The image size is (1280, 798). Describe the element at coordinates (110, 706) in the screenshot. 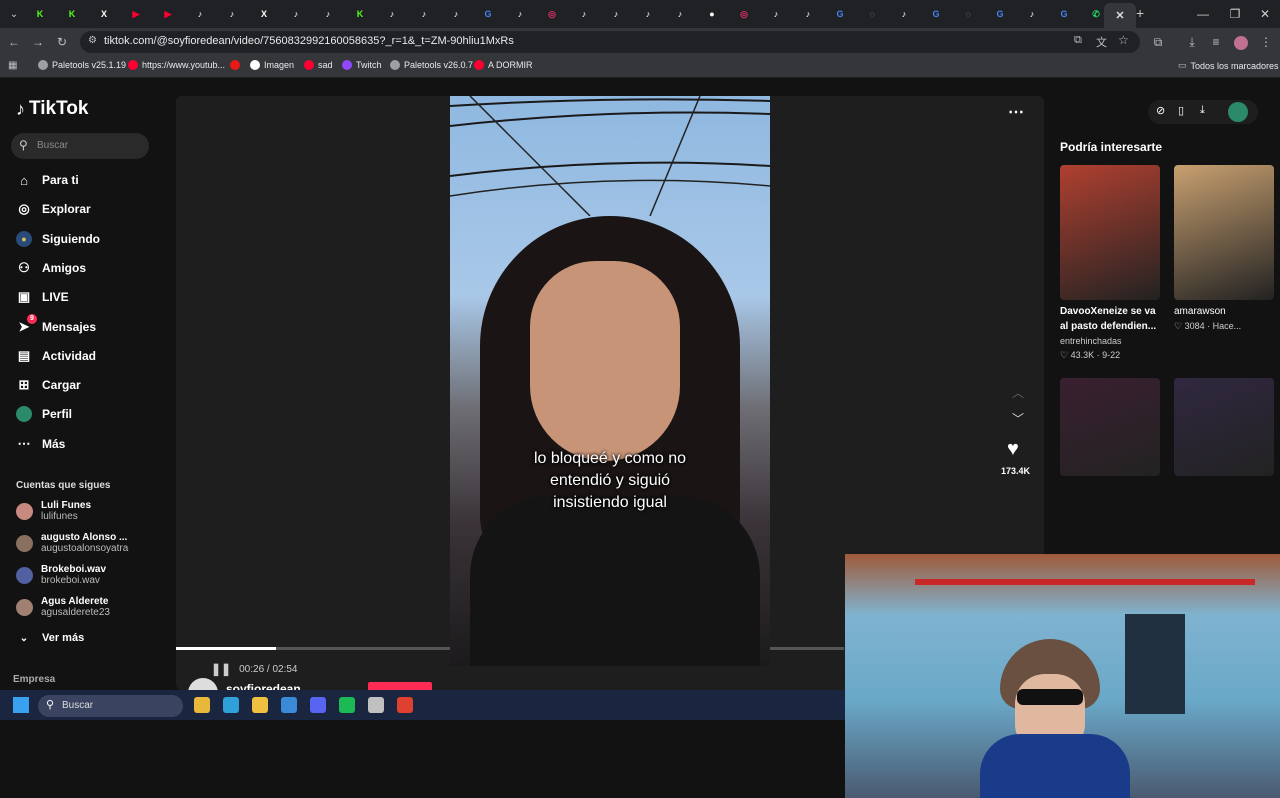

I see `taskbar-search-input: ⚲ Buscar` at that location.